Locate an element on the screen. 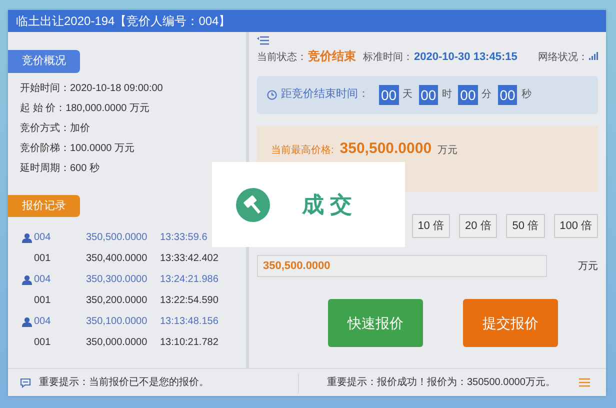 Image resolution: width=616 pixels, height=408 pixels. time-label: 标准时间： is located at coordinates (388, 57).